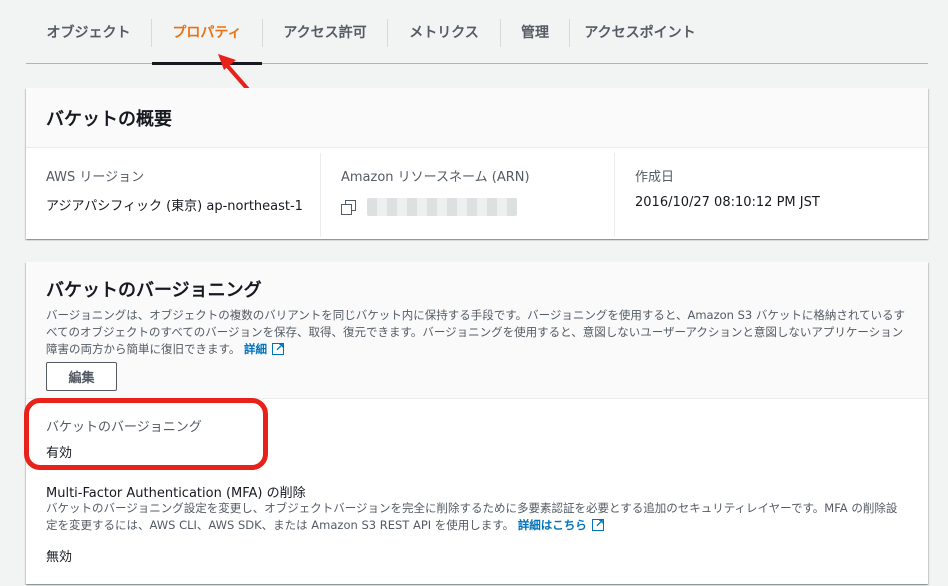 The height and width of the screenshot is (586, 948). I want to click on tab-objects: オブジェクト, so click(88, 32).